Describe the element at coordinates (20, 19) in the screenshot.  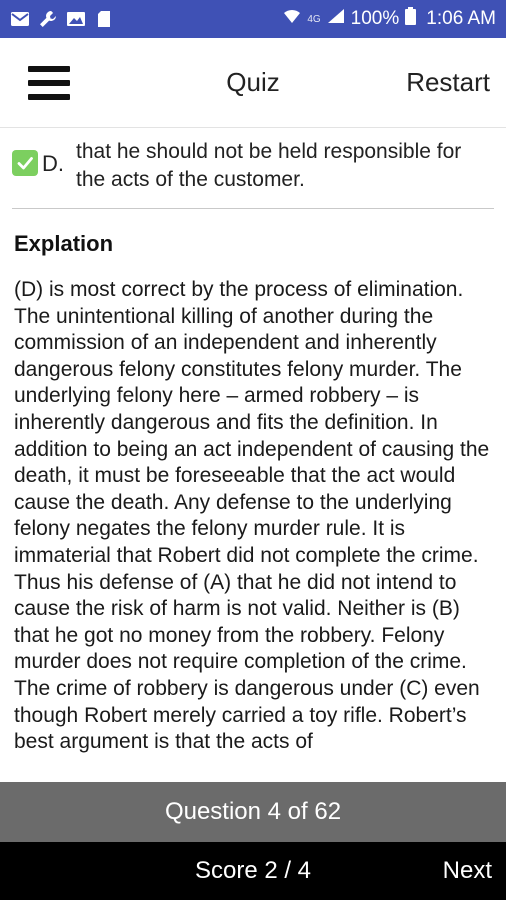
I see `mail-icon` at that location.